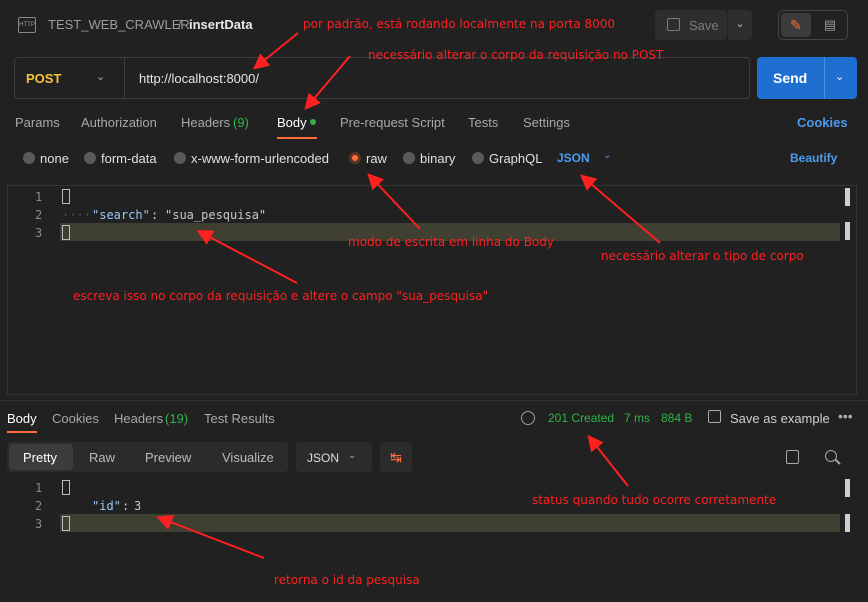 The image size is (868, 602). I want to click on annotation-returns-id: retorna o id da pesquisa, so click(347, 580).